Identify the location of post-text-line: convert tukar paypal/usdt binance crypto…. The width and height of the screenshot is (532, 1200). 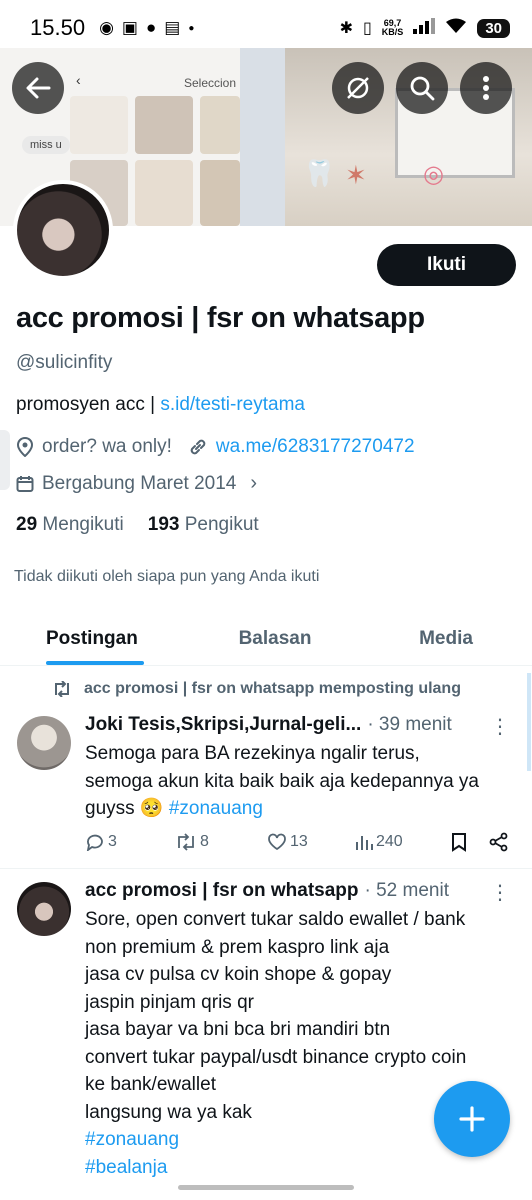
(276, 1057).